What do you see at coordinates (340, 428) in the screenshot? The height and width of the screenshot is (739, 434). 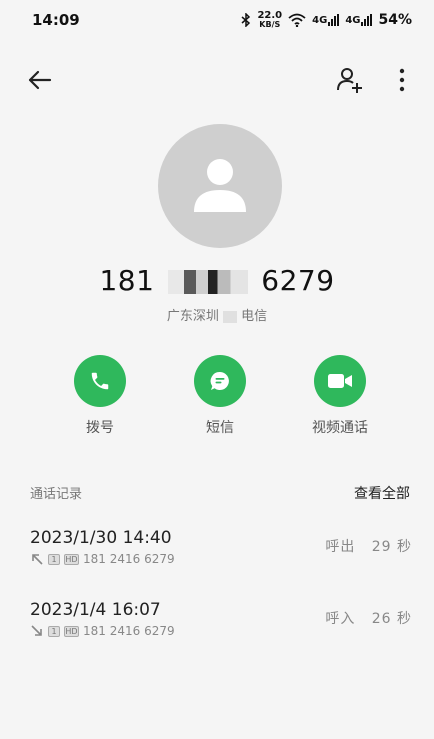 I see `video-label: 视频通话` at bounding box center [340, 428].